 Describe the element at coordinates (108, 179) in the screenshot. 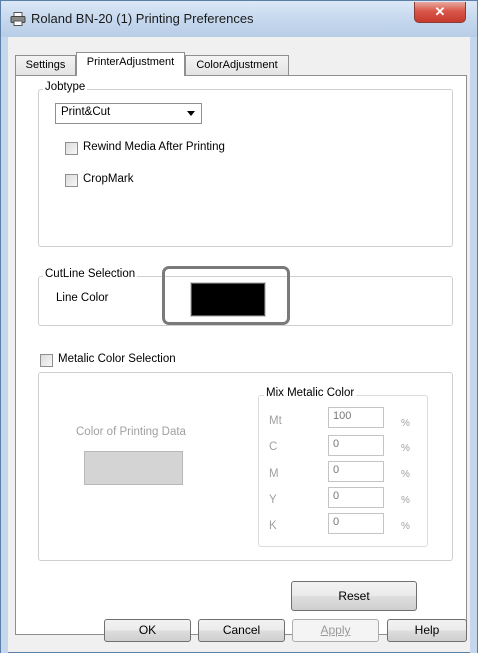

I see `cropmark-label: CropMark` at that location.